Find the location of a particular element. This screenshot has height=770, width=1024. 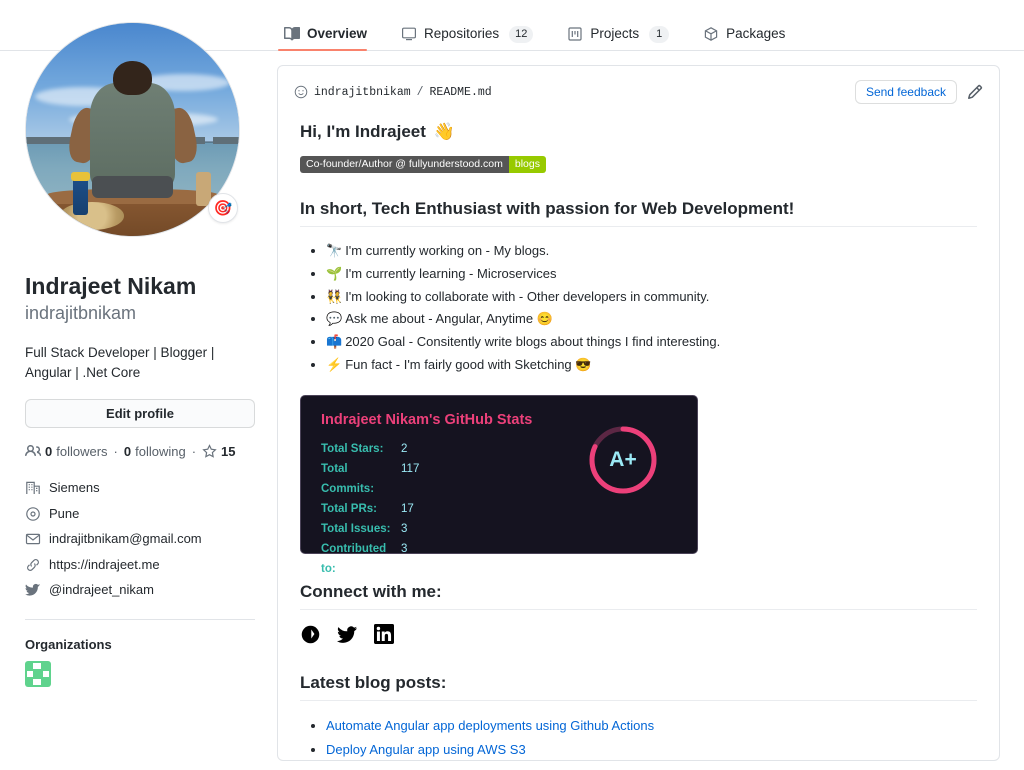

stats-label: Total Stars: is located at coordinates (352, 448).